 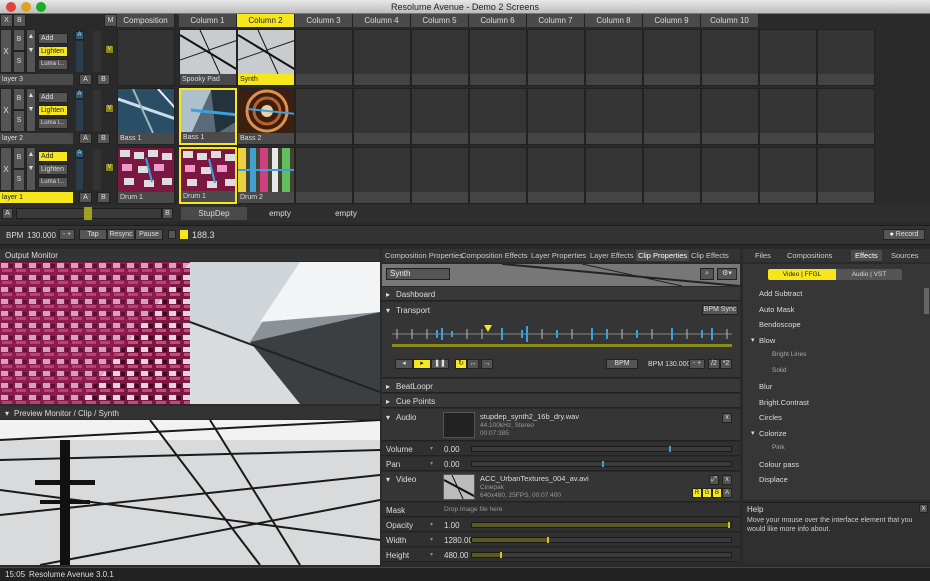 What do you see at coordinates (41, 7) in the screenshot?
I see `zoom-window-icon` at bounding box center [41, 7].